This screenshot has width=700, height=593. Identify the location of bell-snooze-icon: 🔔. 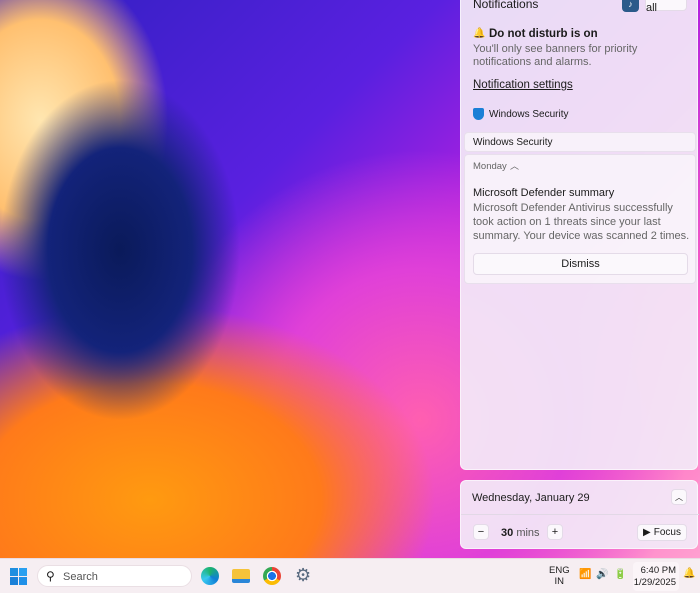
(479, 33).